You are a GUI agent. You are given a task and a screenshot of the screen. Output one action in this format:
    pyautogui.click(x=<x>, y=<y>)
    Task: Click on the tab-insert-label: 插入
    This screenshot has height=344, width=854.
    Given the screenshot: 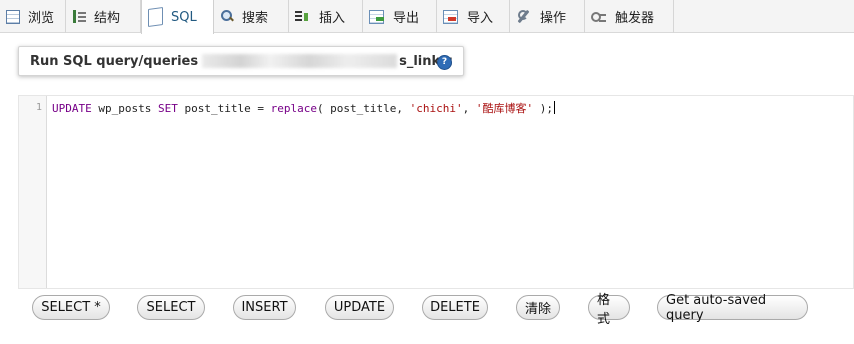 What is the action you would take?
    pyautogui.click(x=332, y=18)
    